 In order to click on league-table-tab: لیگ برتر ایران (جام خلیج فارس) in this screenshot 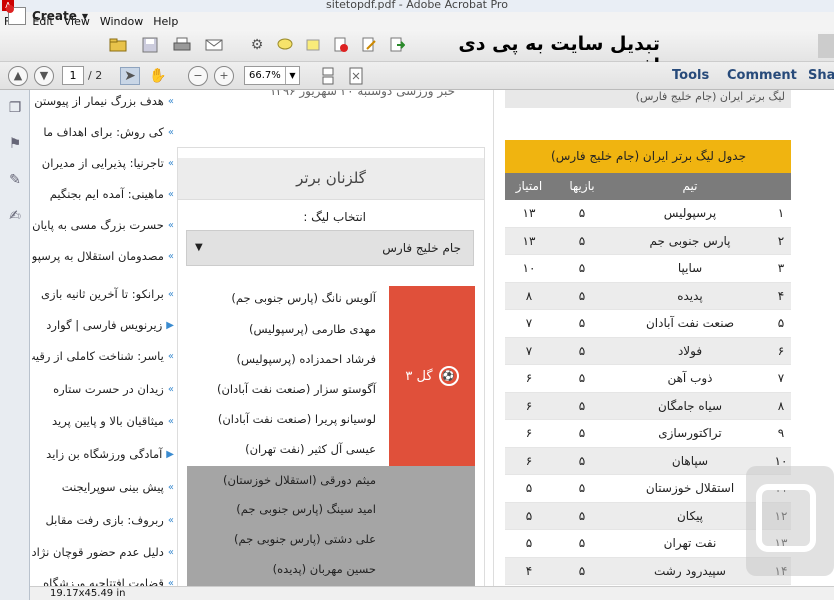, I will do `click(648, 99)`.